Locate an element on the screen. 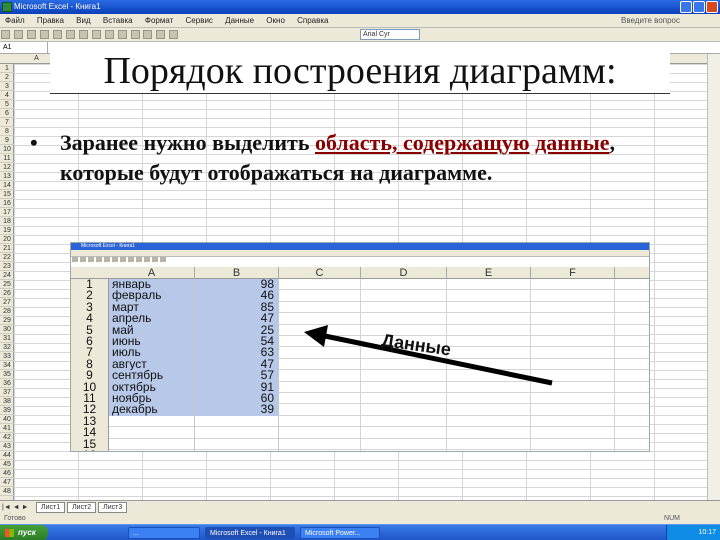  bullet-link-data: данные is located at coordinates (572, 142).